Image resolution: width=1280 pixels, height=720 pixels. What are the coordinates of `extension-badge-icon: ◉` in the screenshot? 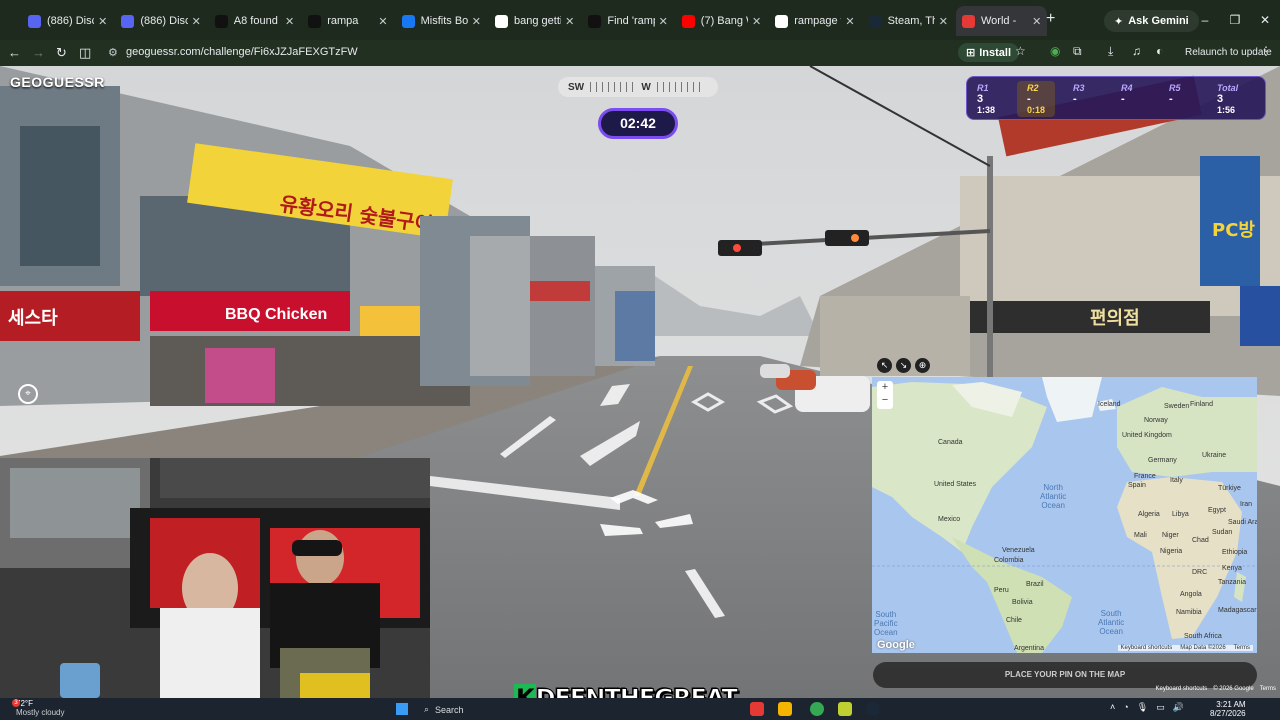 It's located at (1055, 51).